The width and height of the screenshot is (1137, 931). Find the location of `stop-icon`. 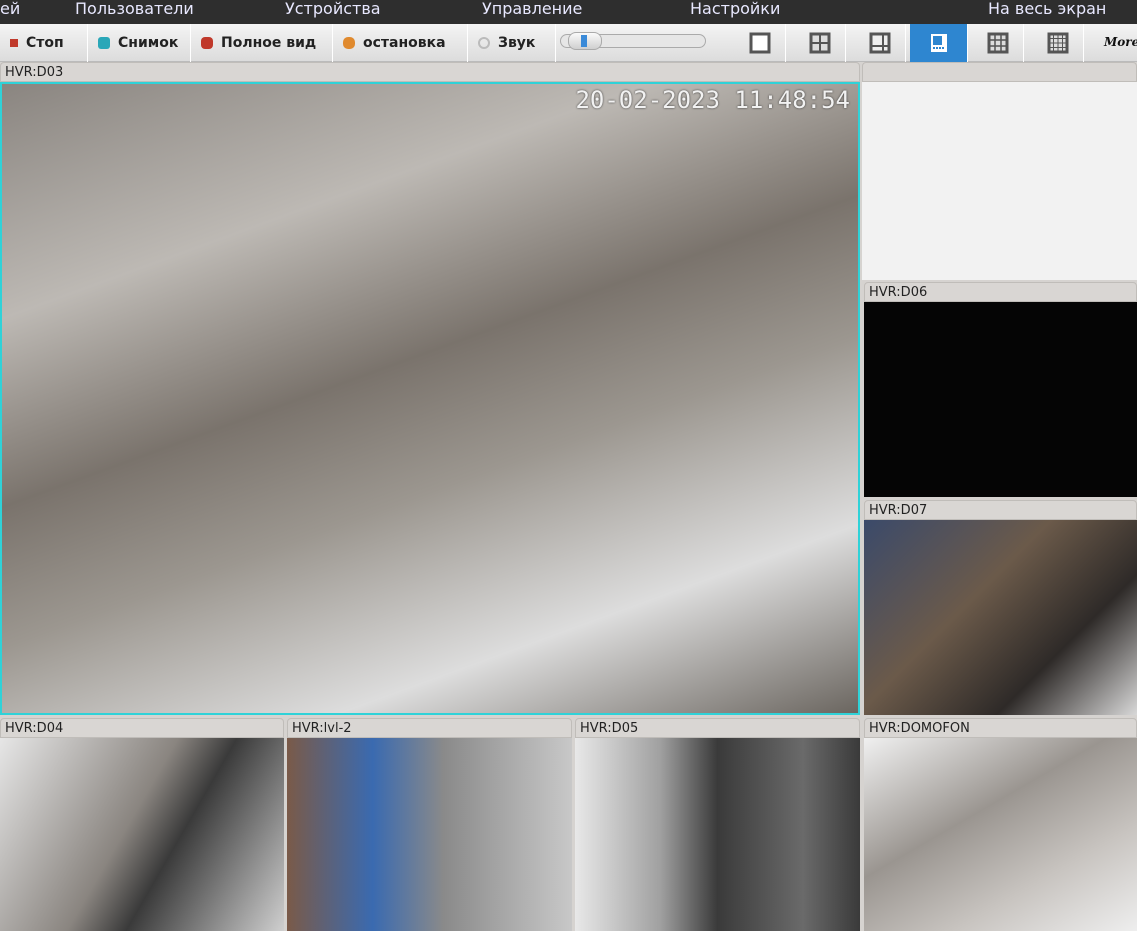

stop-icon is located at coordinates (14, 43).